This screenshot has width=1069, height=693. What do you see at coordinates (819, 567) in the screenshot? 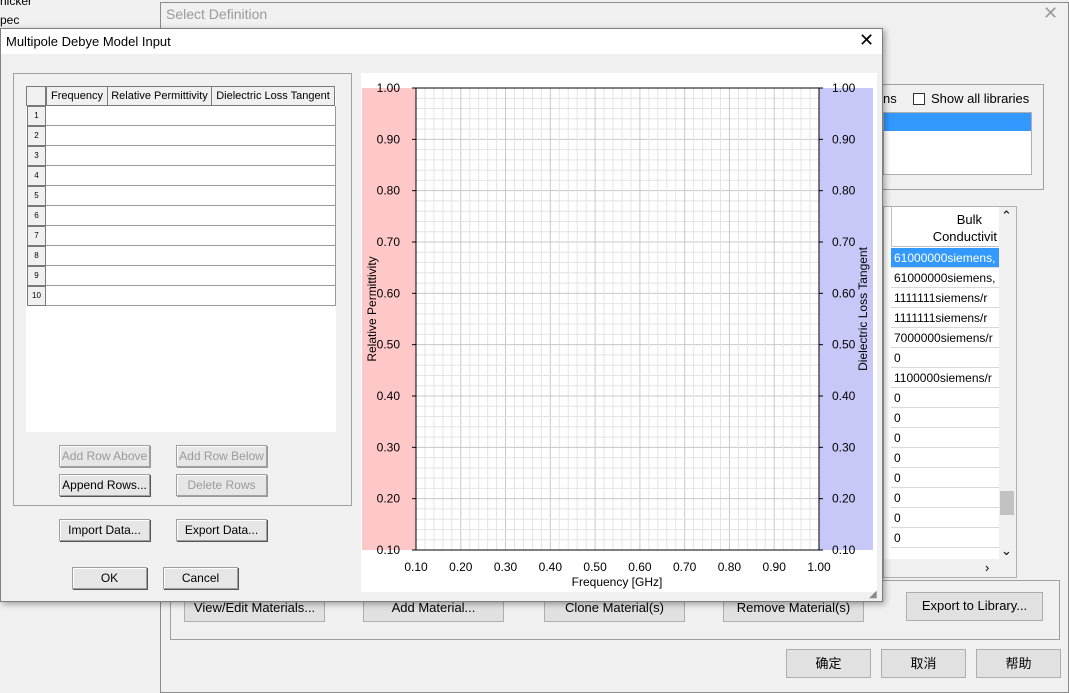
I see `x-tick-label: 1.00` at bounding box center [819, 567].